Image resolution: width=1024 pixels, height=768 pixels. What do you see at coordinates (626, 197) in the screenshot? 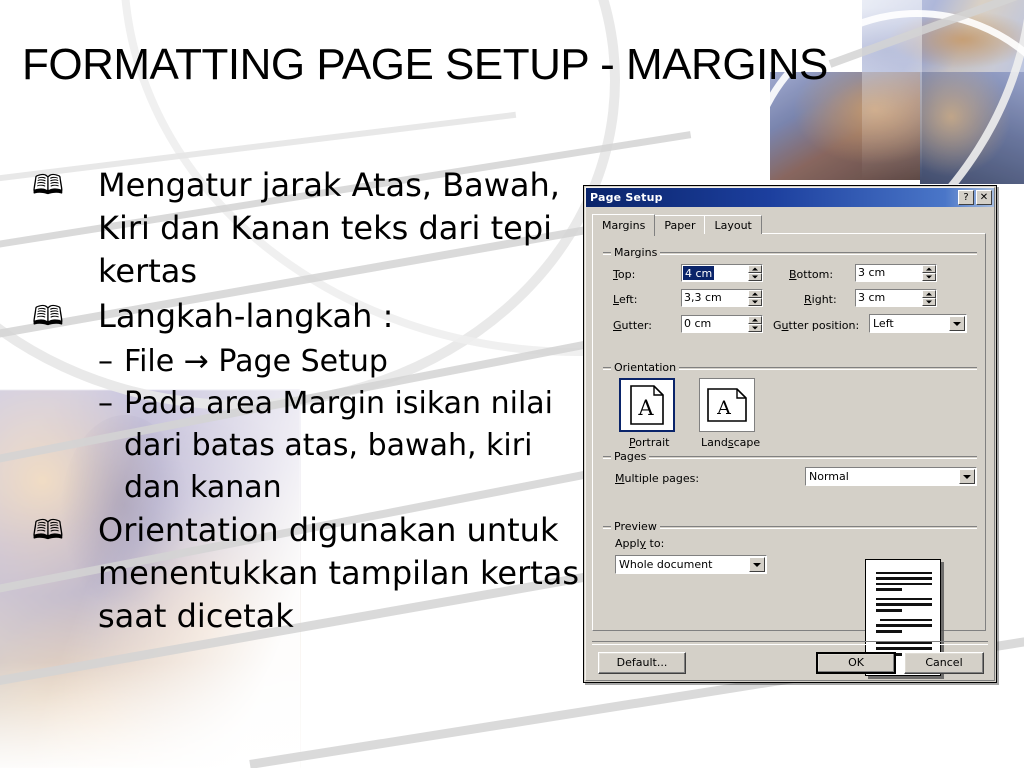
I see `dialog-title: Page Setup` at bounding box center [626, 197].